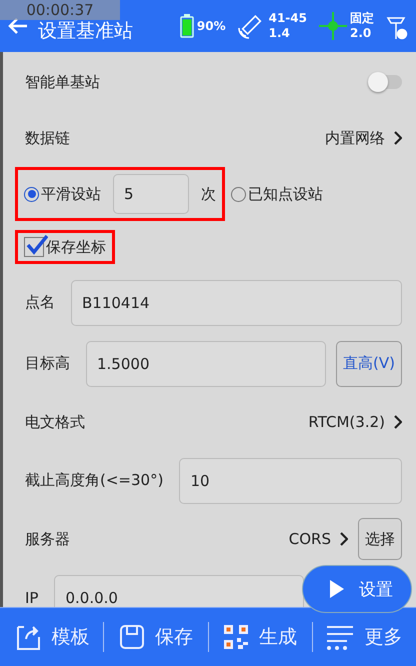 This screenshot has width=416, height=666. Describe the element at coordinates (18, 26) in the screenshot. I see `back-icon` at that location.